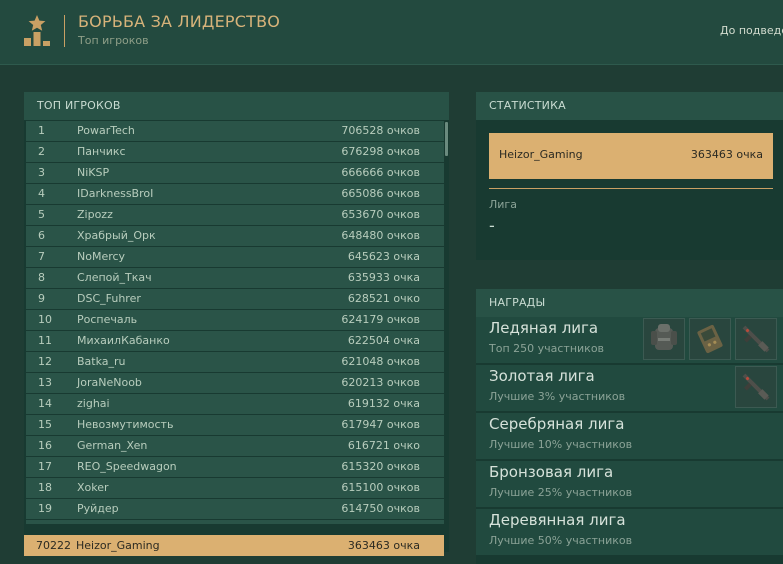 The height and width of the screenshot is (564, 783). Describe the element at coordinates (45, 403) in the screenshot. I see `row-rank: 14` at that location.